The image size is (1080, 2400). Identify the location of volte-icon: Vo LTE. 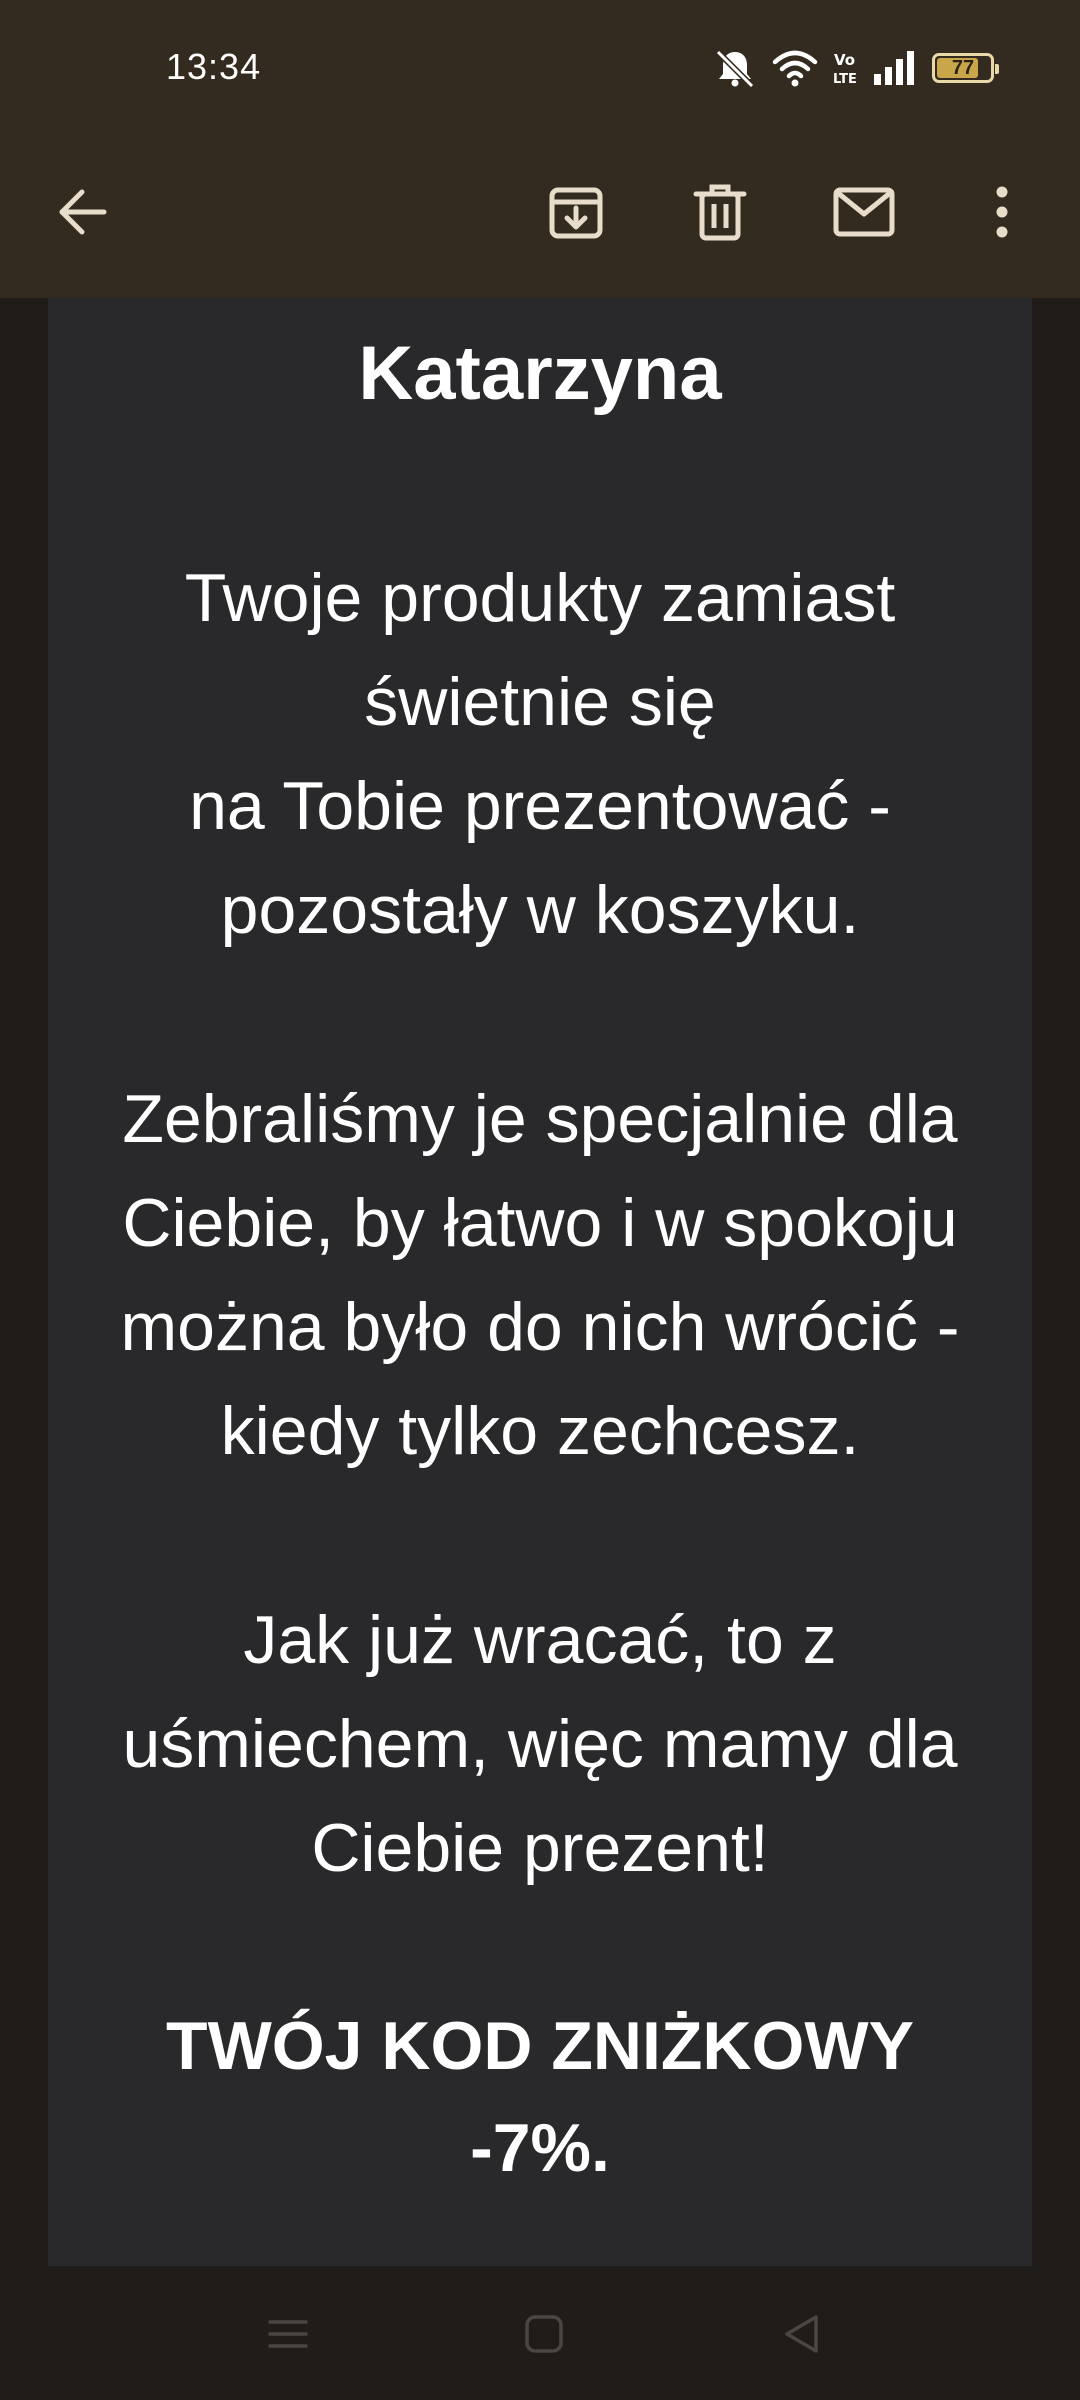
(845, 68).